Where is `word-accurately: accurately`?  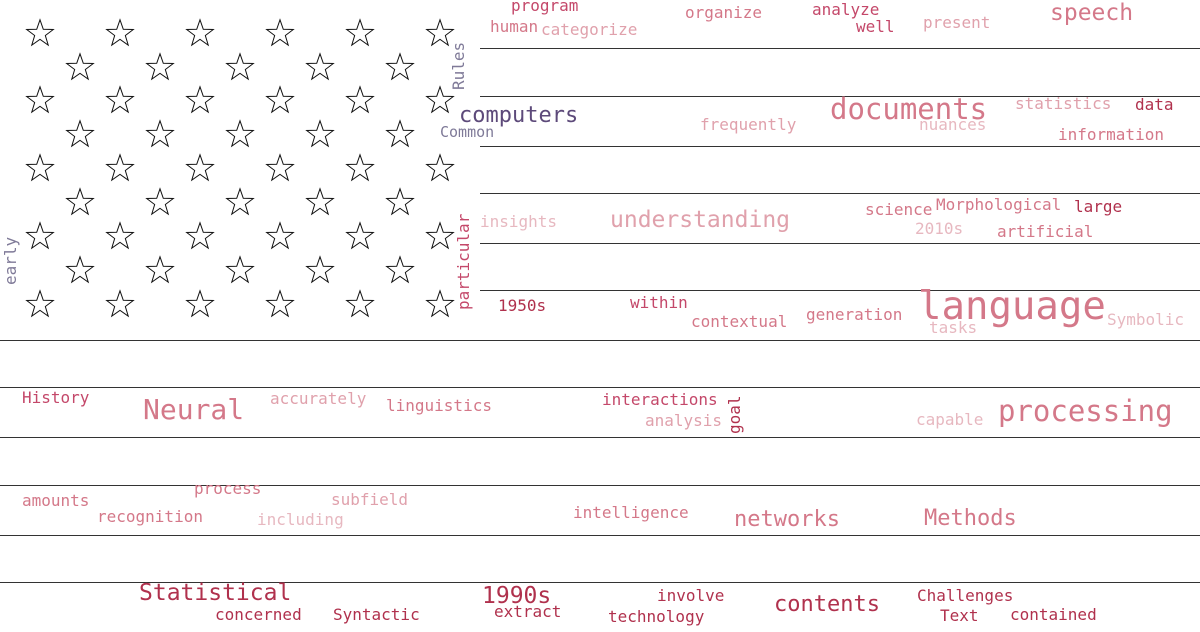
word-accurately: accurately is located at coordinates (318, 398).